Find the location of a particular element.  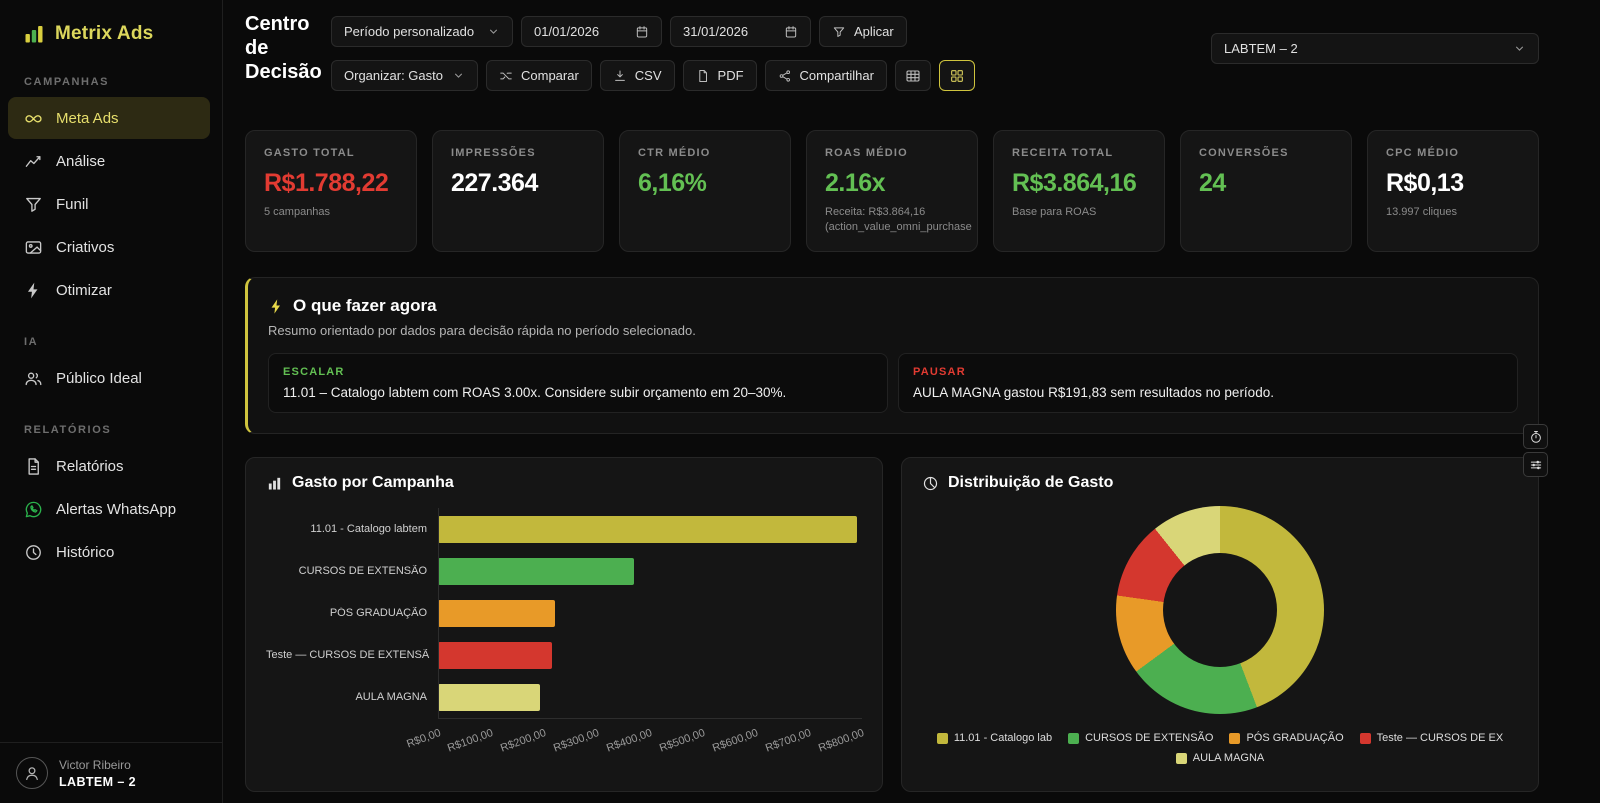

bar-row: CURSOS DE EXTENSÃO is located at coordinates (564, 571).